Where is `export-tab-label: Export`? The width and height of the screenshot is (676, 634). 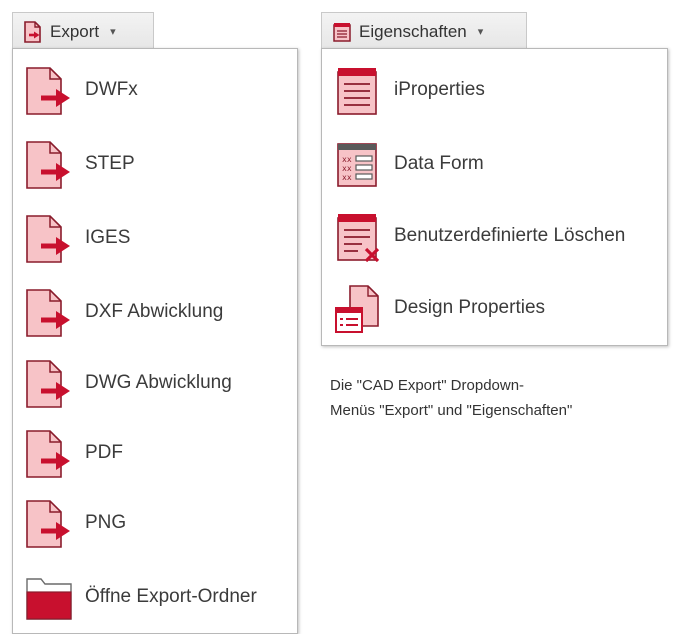 export-tab-label: Export is located at coordinates (75, 31).